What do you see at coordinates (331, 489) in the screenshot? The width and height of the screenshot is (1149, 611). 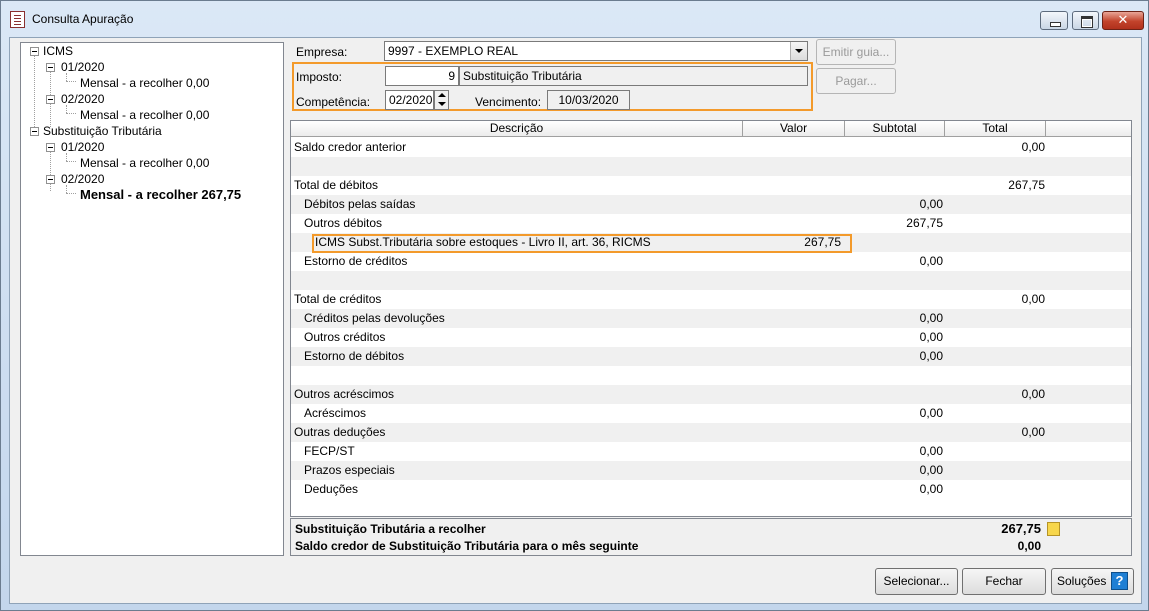 I see `cell-descricao: Deduções` at bounding box center [331, 489].